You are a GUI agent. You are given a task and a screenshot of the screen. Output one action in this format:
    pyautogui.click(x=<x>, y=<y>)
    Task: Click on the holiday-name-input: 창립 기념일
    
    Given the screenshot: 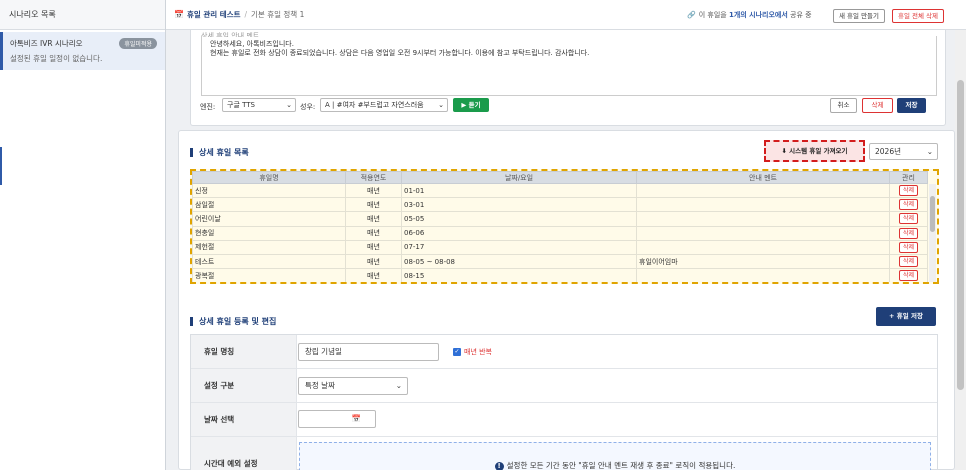 What is the action you would take?
    pyautogui.click(x=368, y=352)
    